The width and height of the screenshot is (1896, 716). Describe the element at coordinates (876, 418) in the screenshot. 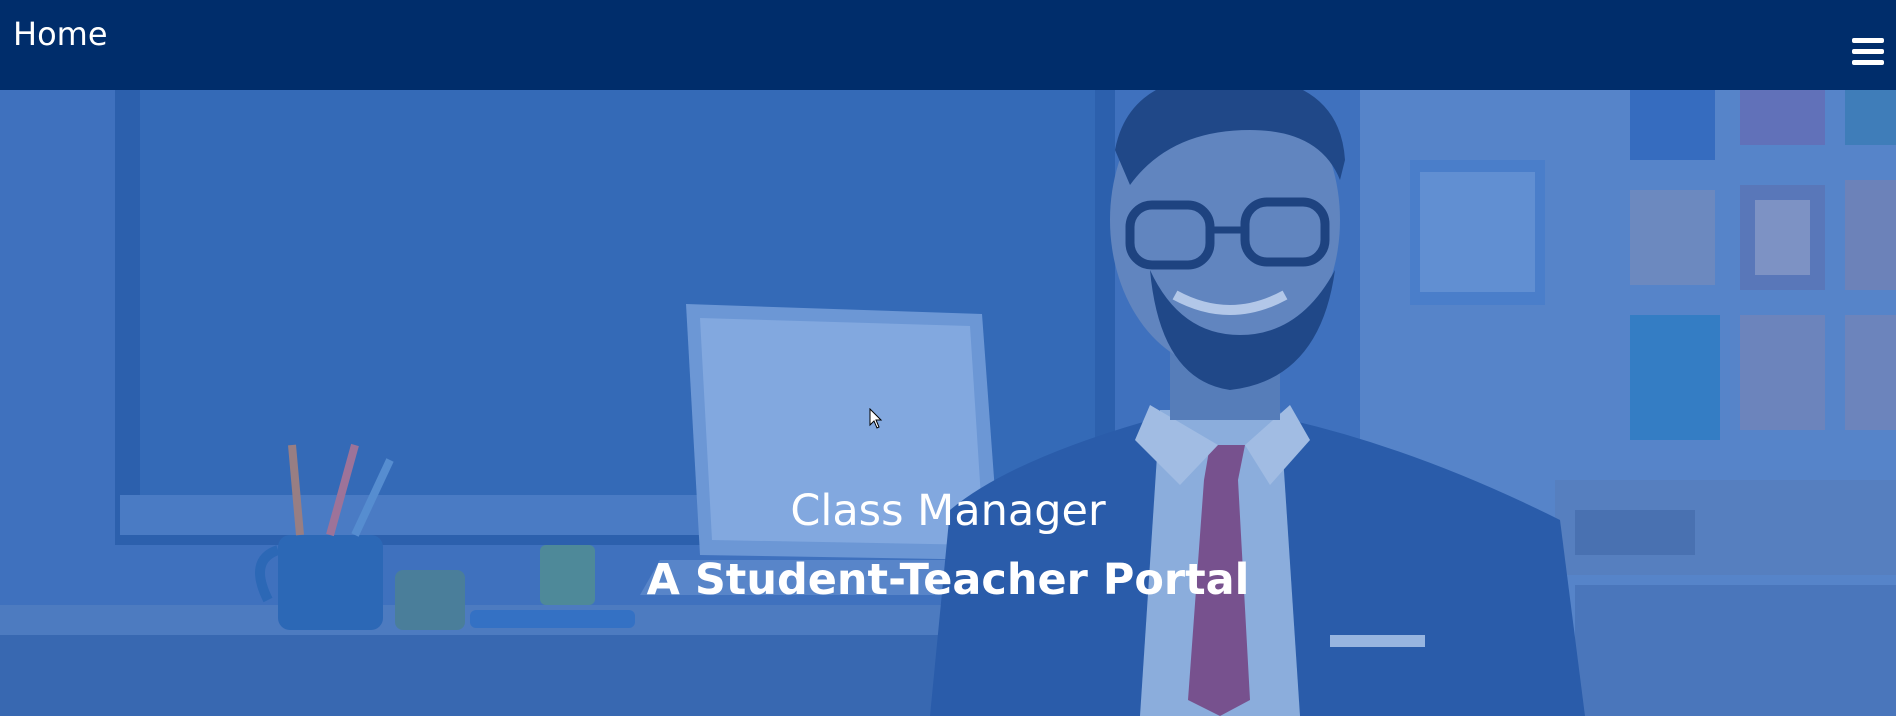

I see `mouse-cursor-icon` at that location.